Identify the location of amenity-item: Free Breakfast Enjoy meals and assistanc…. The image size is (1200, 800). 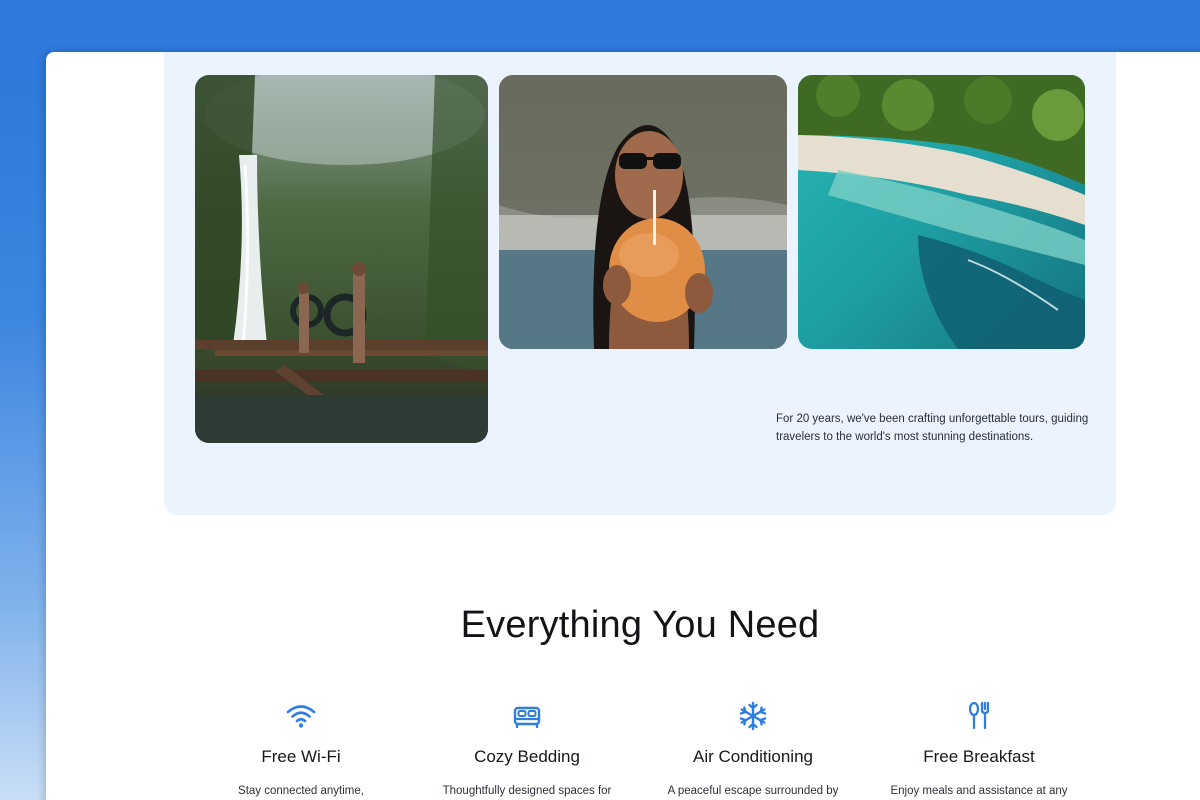
(979, 749).